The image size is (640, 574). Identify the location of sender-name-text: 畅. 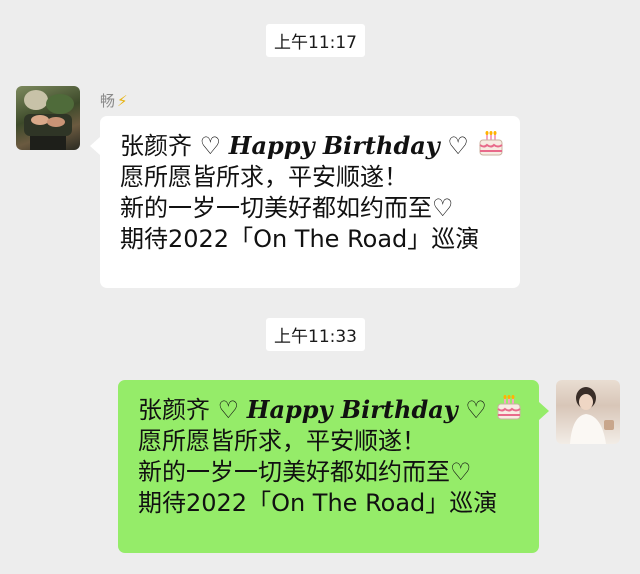
(108, 101).